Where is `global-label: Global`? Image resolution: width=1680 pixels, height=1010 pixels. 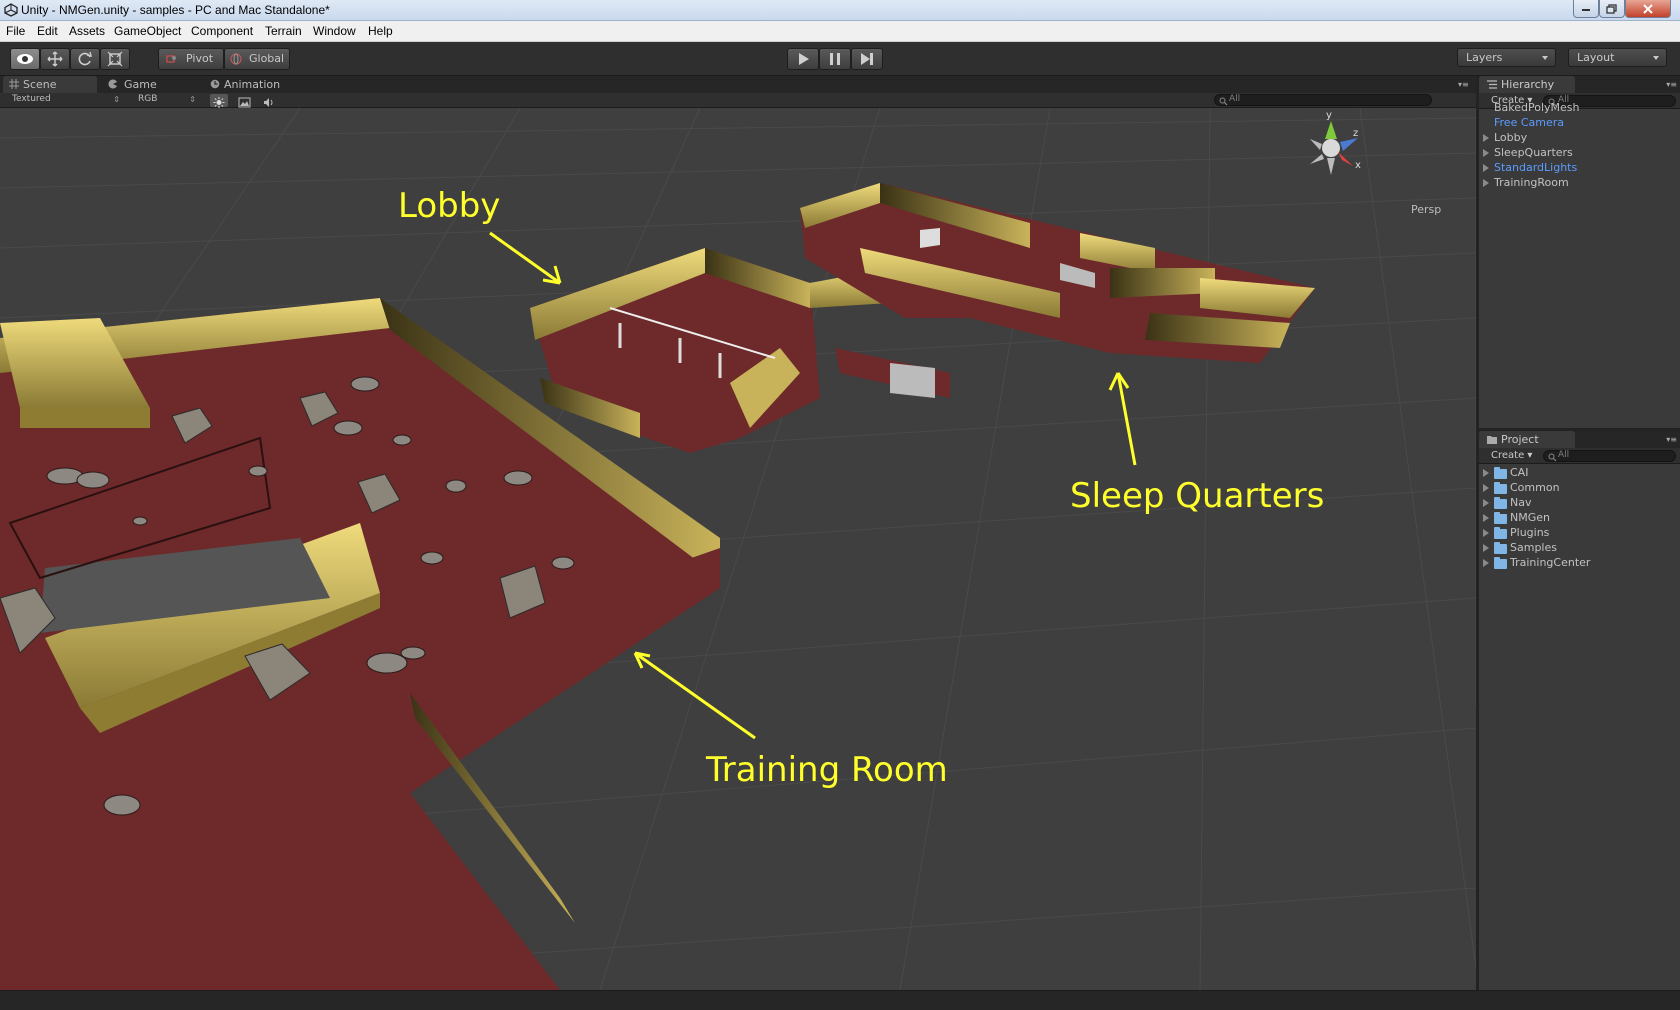 global-label: Global is located at coordinates (267, 58).